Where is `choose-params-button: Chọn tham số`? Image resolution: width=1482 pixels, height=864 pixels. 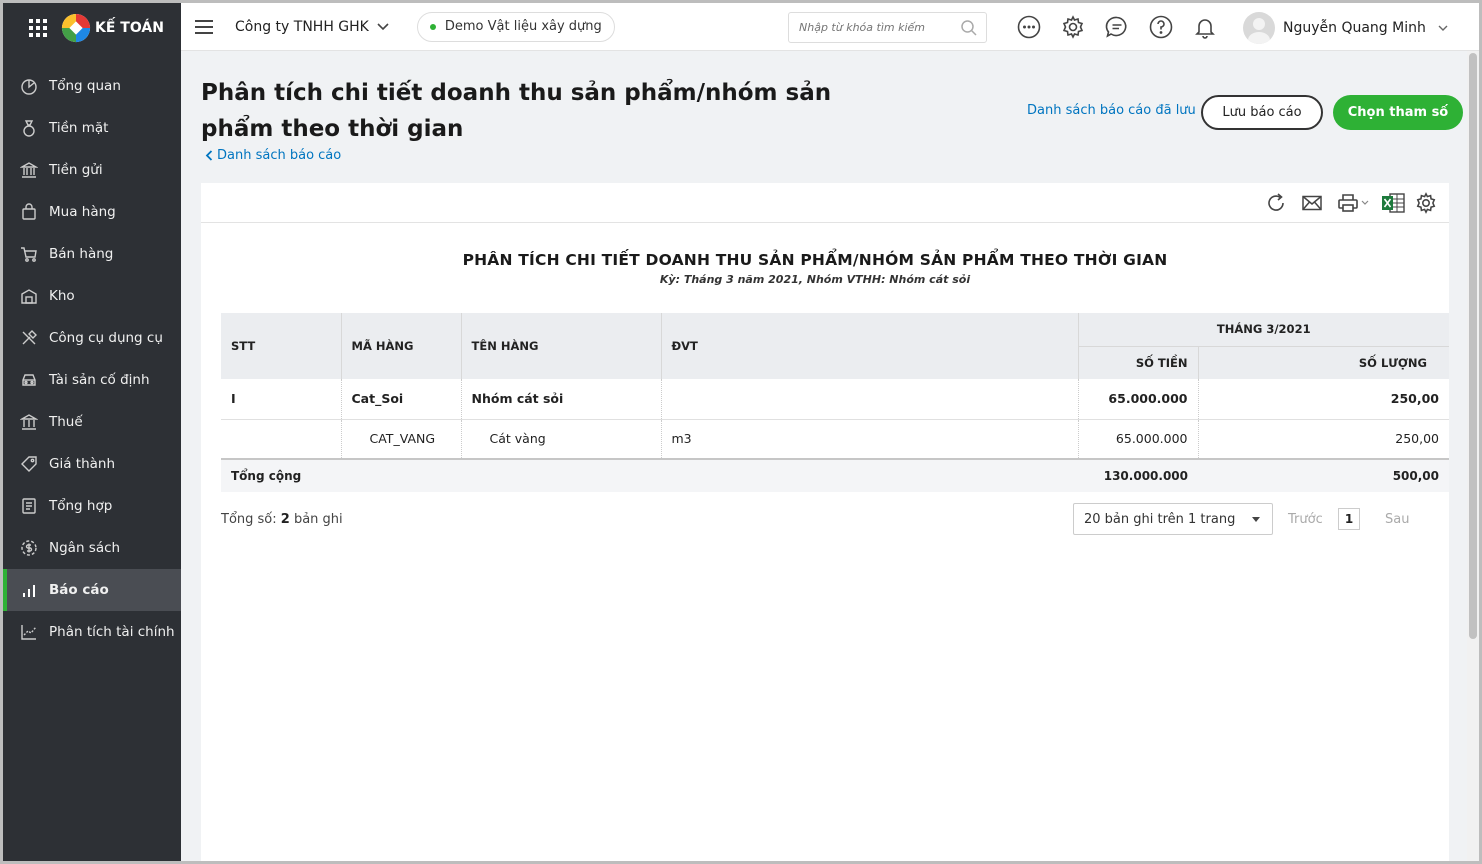 choose-params-button: Chọn tham số is located at coordinates (1398, 112).